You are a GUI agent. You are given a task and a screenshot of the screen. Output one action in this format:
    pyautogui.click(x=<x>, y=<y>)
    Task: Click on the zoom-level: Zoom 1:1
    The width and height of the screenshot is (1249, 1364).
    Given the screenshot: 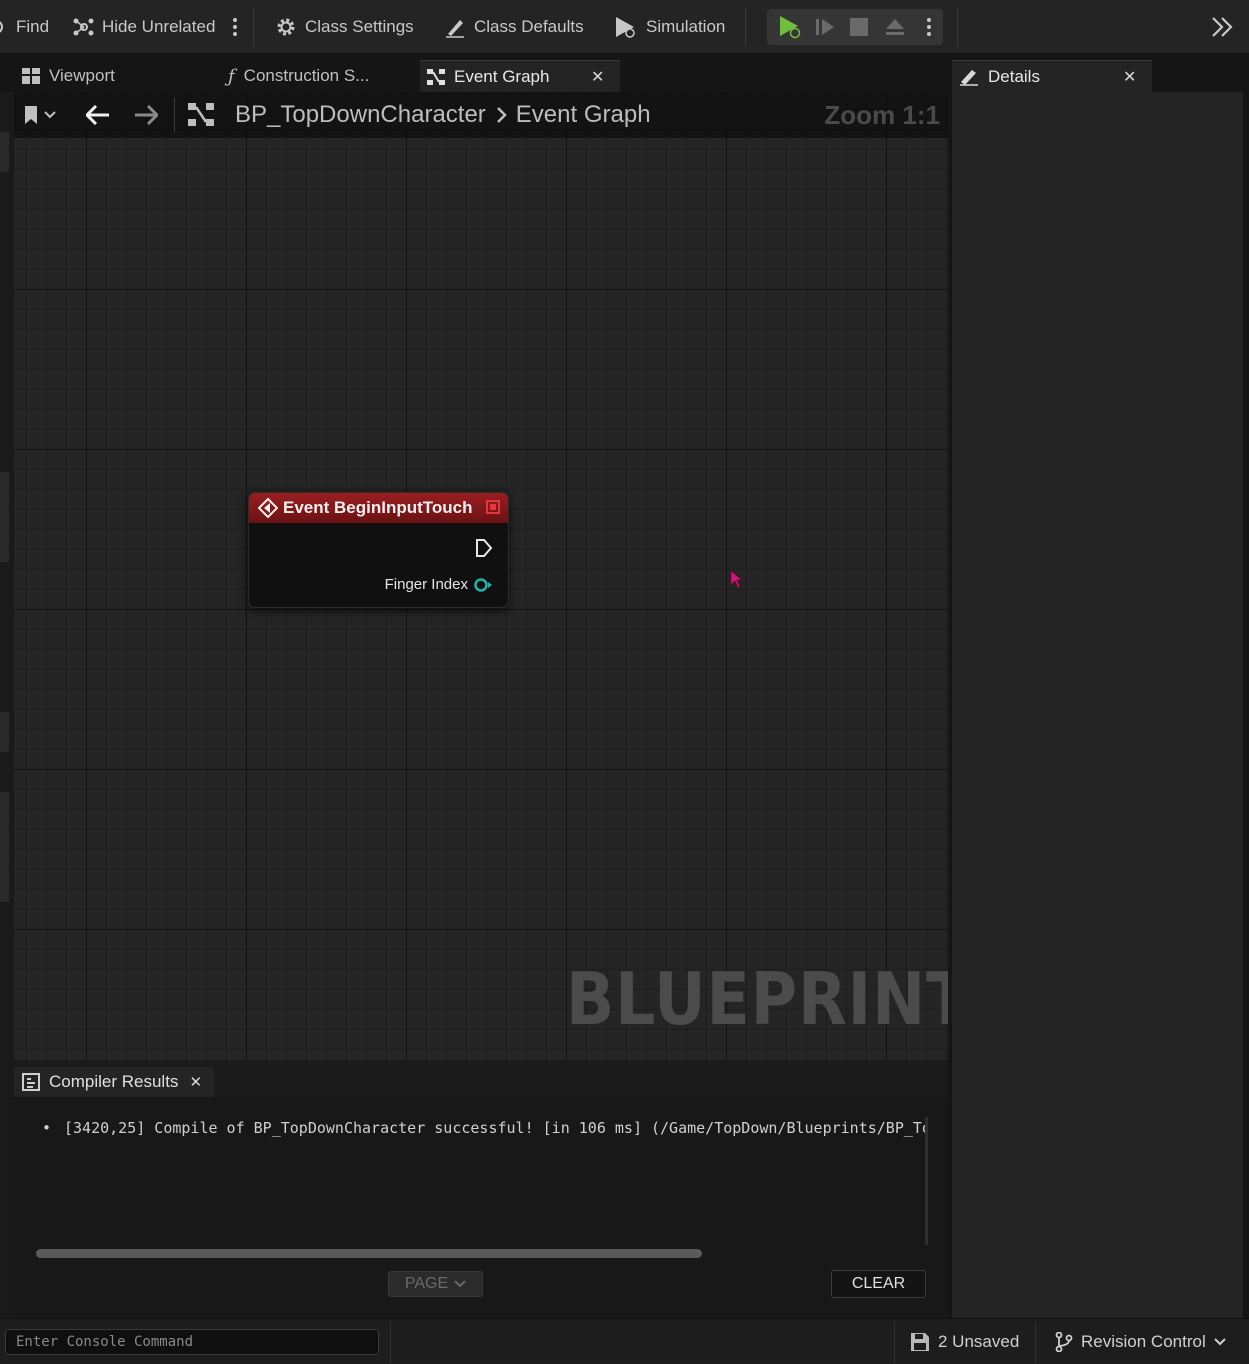 What is the action you would take?
    pyautogui.click(x=882, y=114)
    